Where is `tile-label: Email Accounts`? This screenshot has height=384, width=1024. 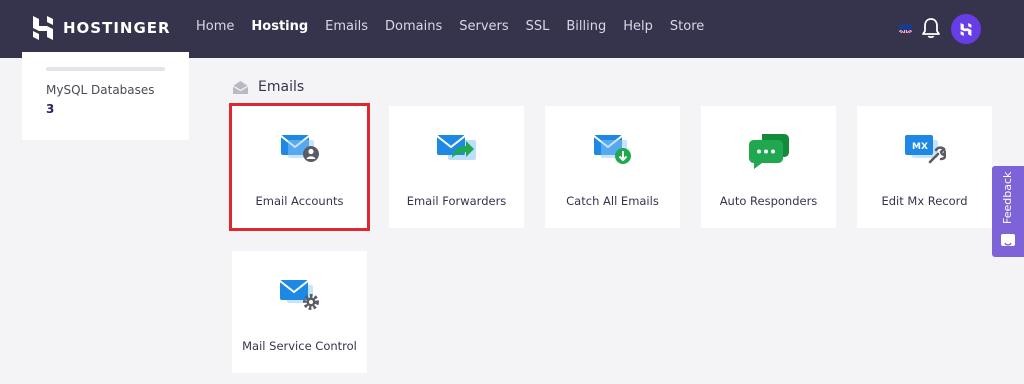 tile-label: Email Accounts is located at coordinates (299, 201).